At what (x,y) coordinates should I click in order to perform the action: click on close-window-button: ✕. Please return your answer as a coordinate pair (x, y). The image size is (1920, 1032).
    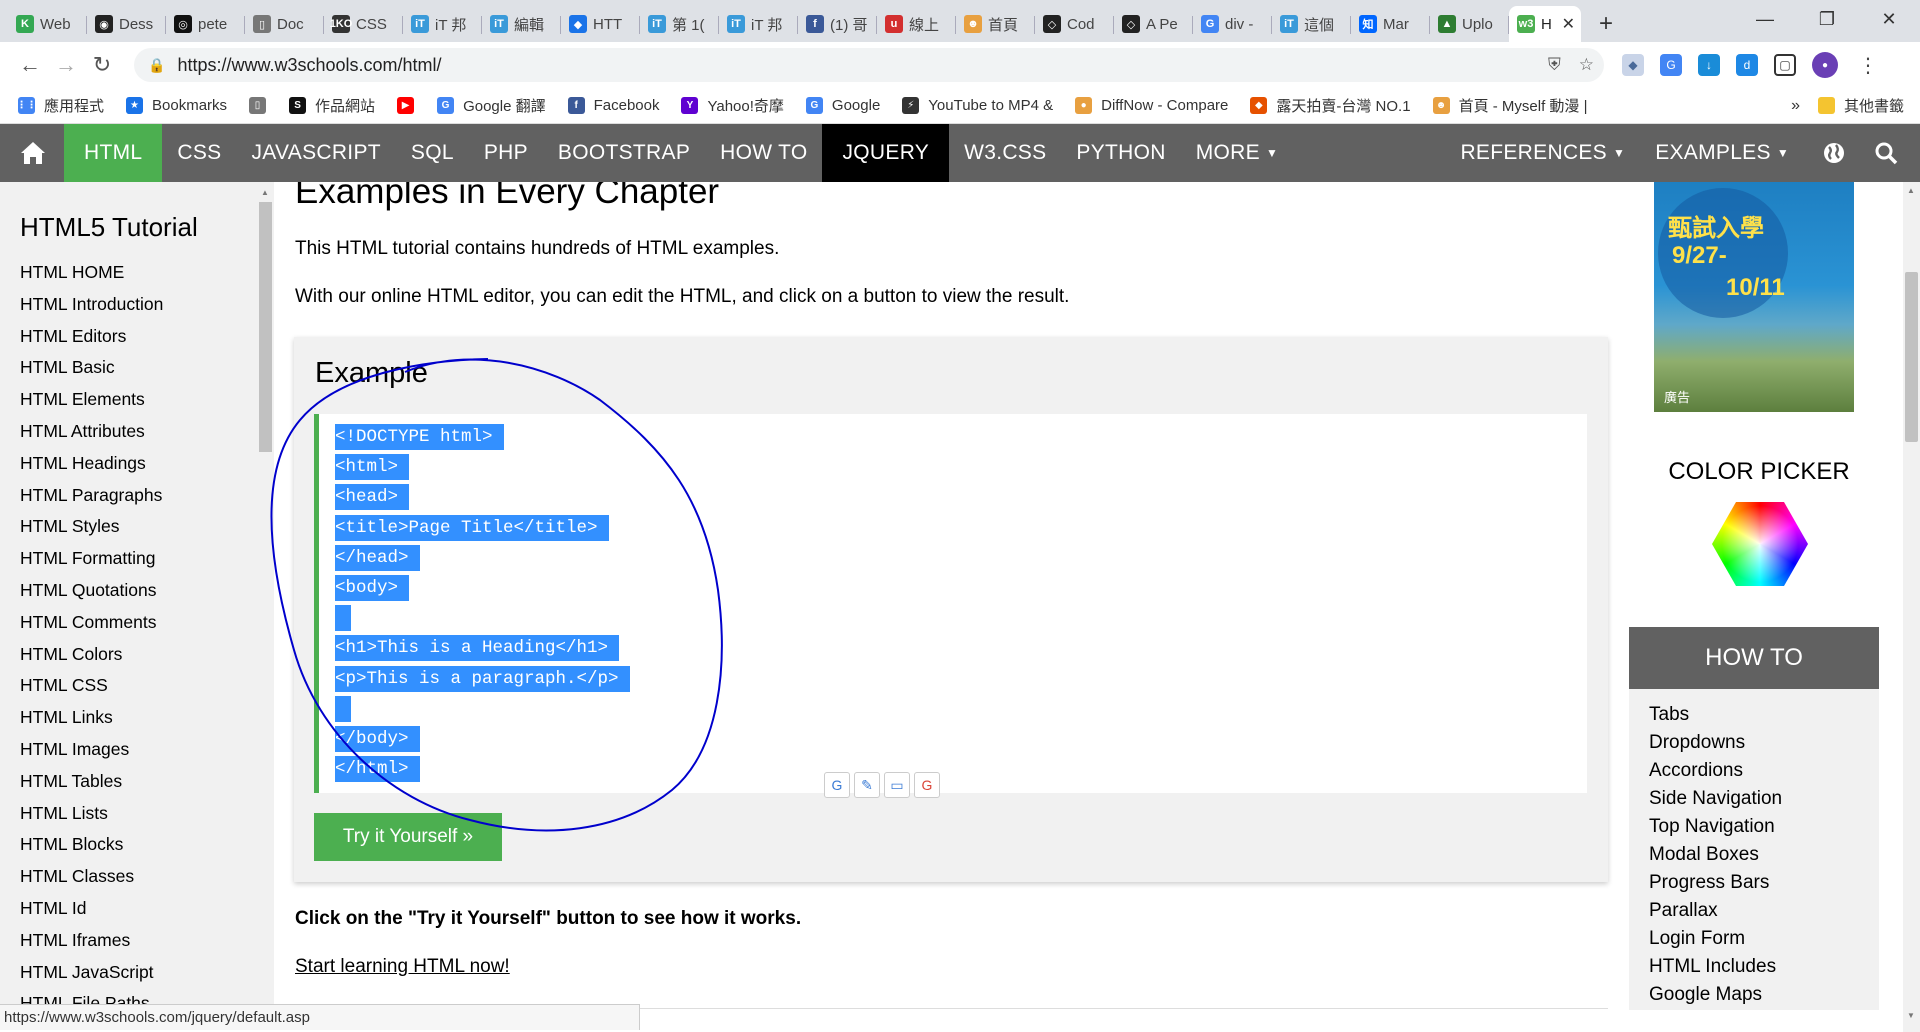
    Looking at the image, I should click on (1889, 19).